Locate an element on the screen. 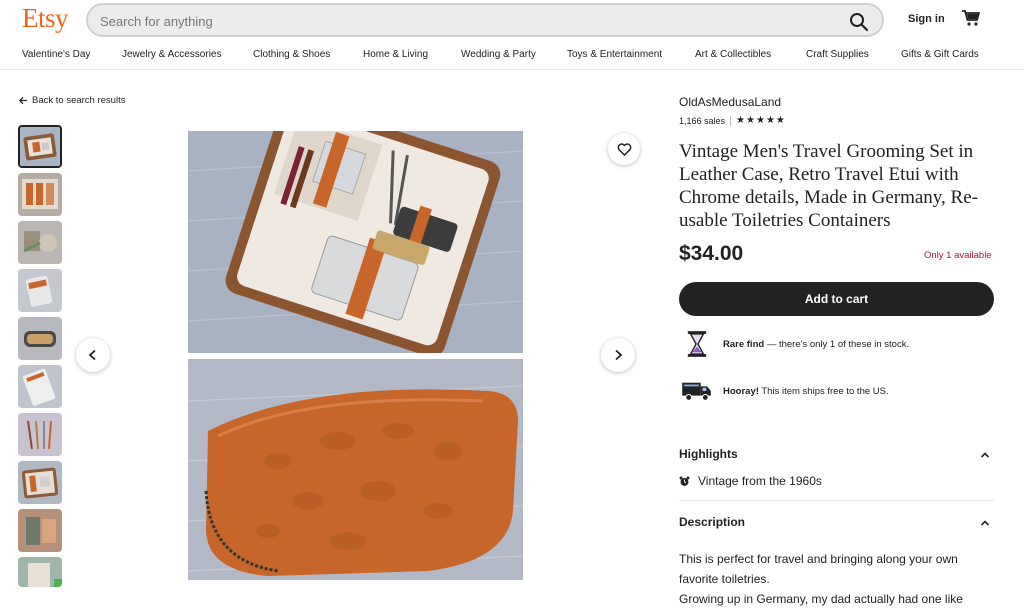  availability-notice: Only 1 available is located at coordinates (958, 255).